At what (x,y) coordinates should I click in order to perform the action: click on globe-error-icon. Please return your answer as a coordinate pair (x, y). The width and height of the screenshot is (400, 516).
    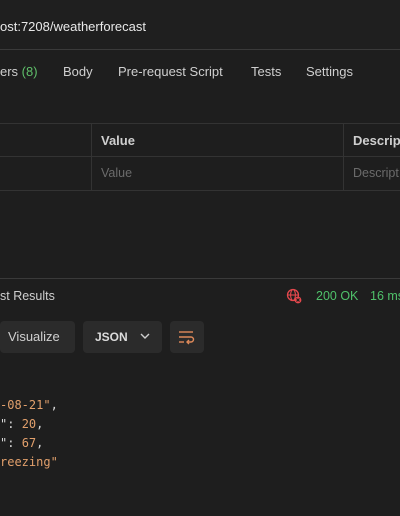
    Looking at the image, I should click on (294, 296).